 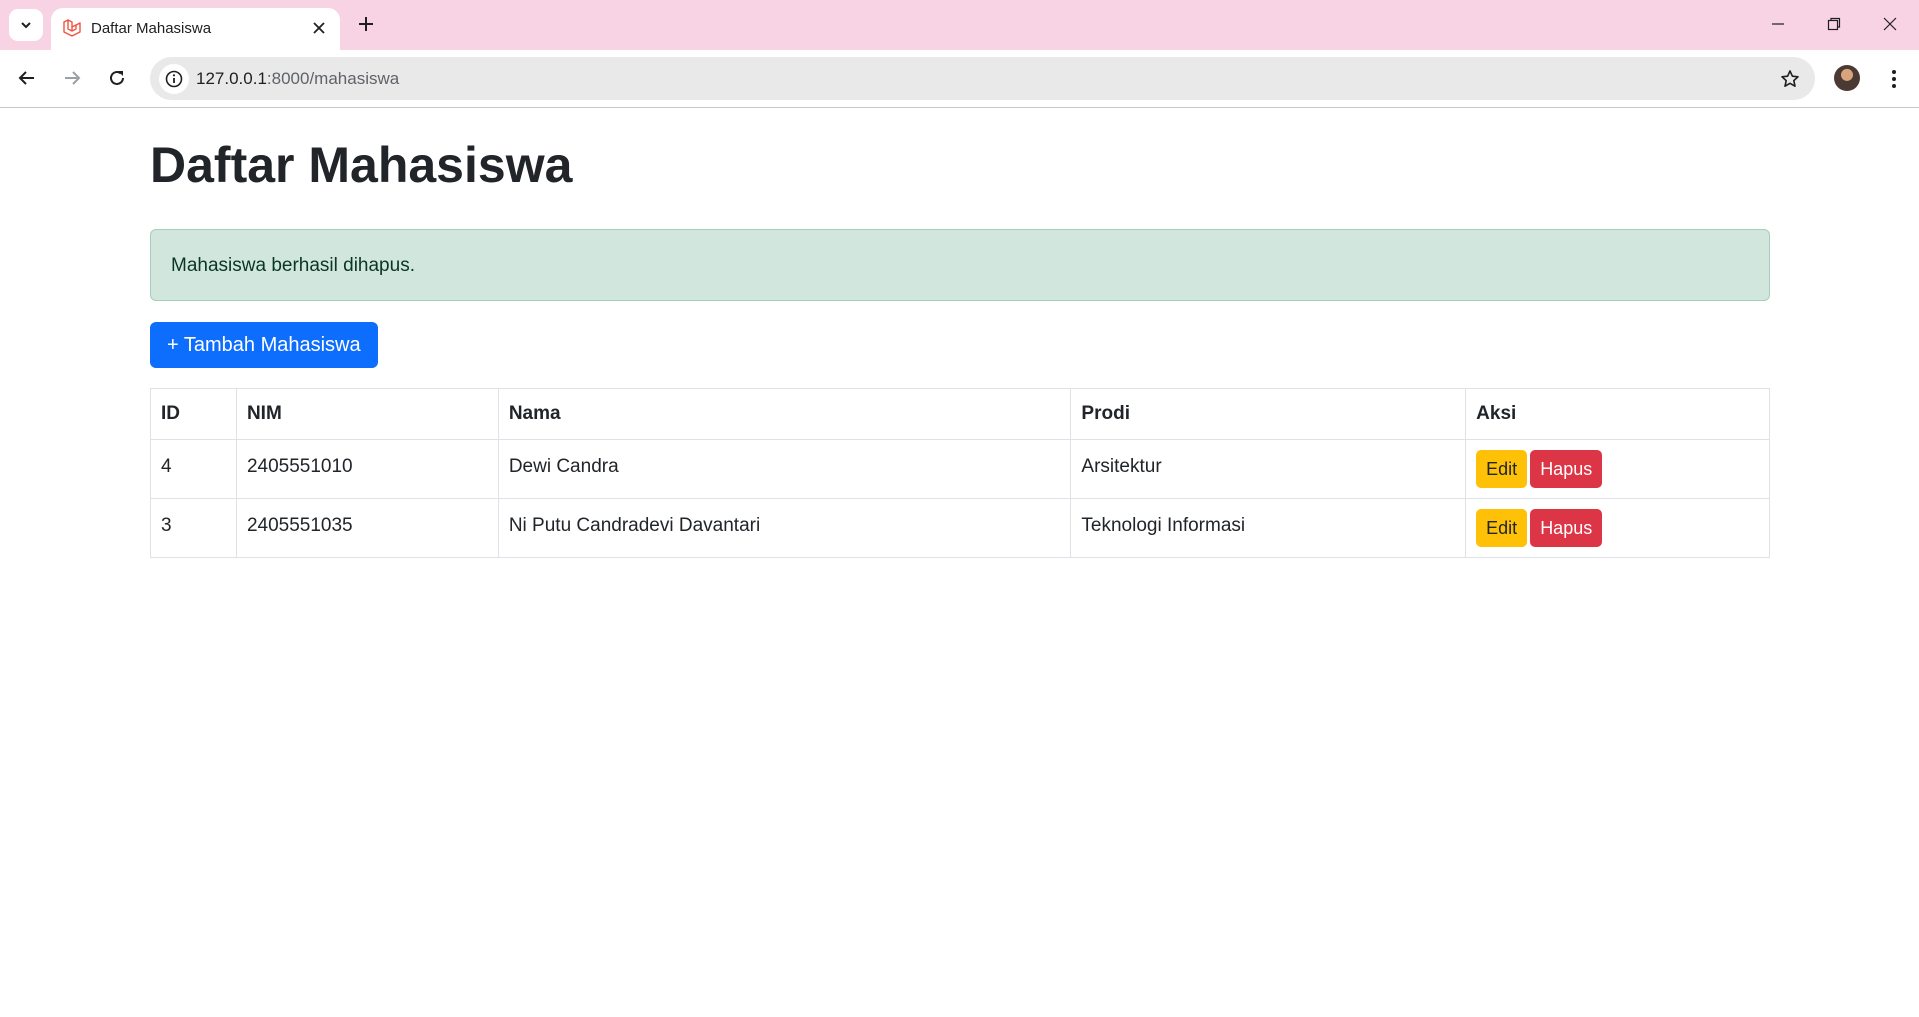 I want to click on page-title: Daftar Mahasiswa, so click(x=361, y=165).